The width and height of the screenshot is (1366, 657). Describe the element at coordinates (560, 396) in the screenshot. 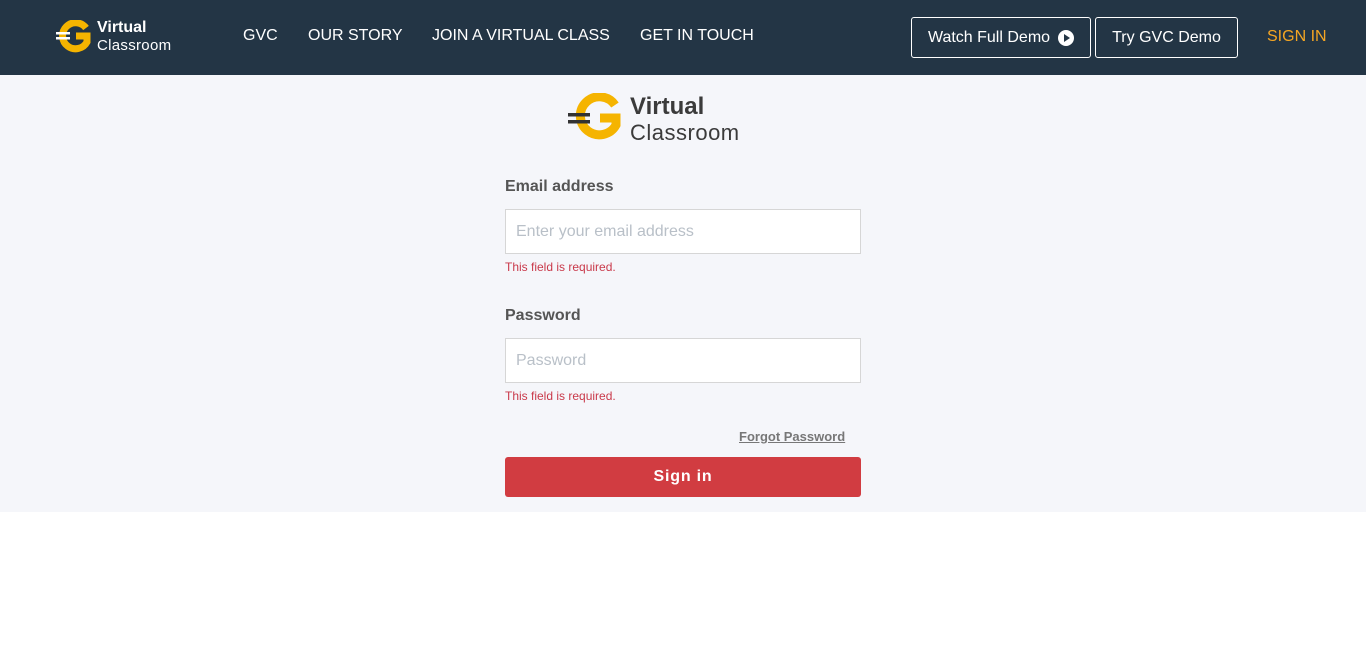

I see `password-error: This field is required.` at that location.